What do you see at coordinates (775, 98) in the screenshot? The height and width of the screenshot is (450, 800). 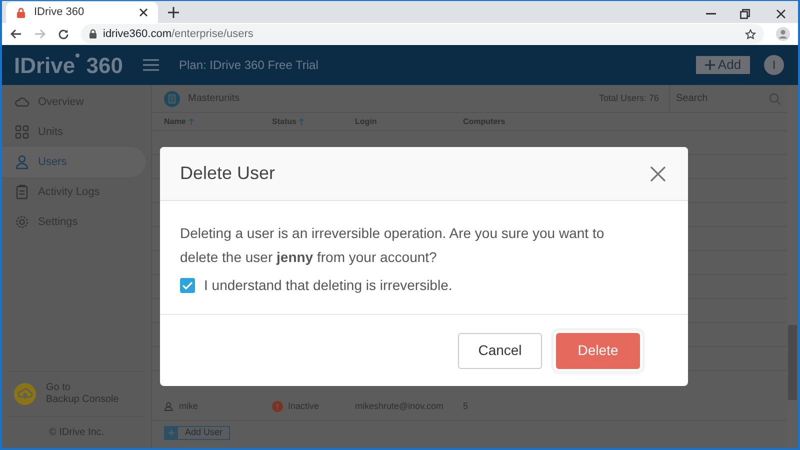 I see `search-icon` at bounding box center [775, 98].